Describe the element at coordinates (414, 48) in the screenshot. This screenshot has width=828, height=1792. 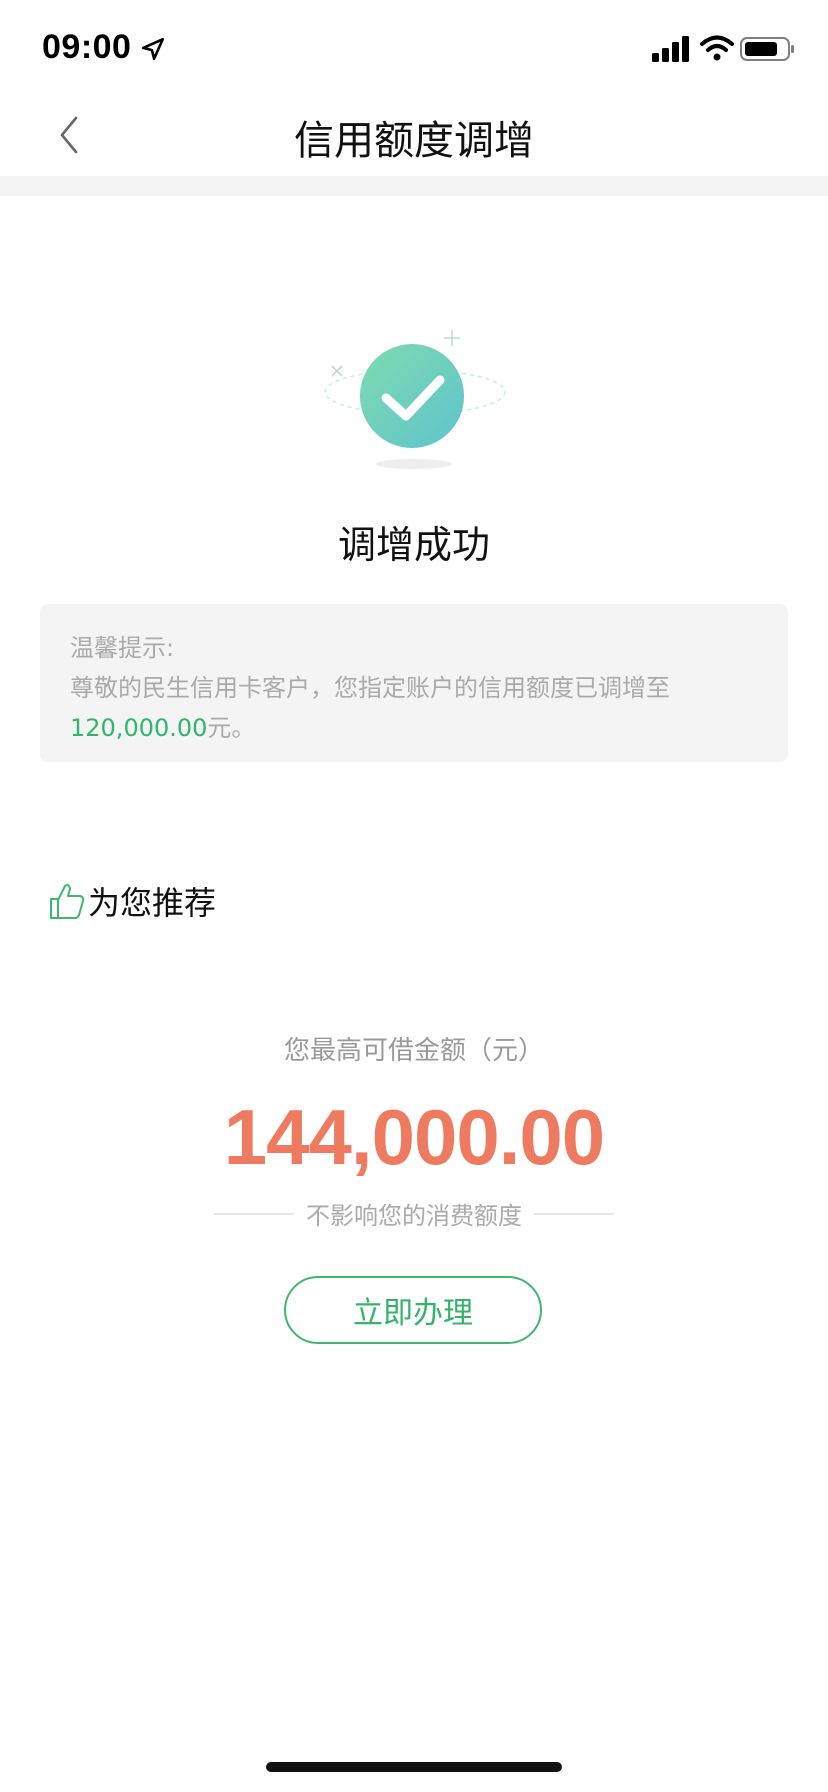
I see `status-bar: 09:00` at that location.